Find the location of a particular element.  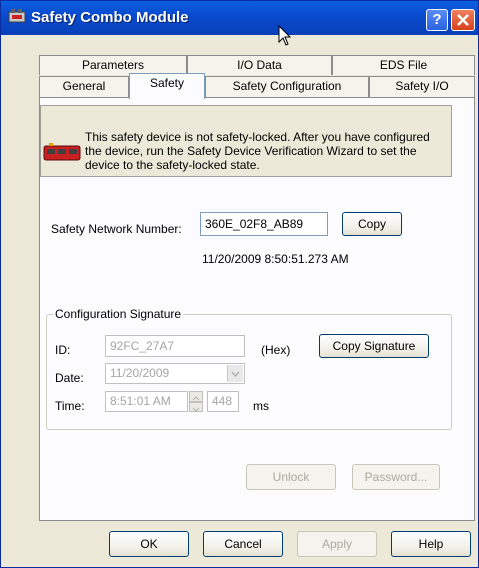

tab-safety-configuration: Safety Configuration is located at coordinates (287, 86).